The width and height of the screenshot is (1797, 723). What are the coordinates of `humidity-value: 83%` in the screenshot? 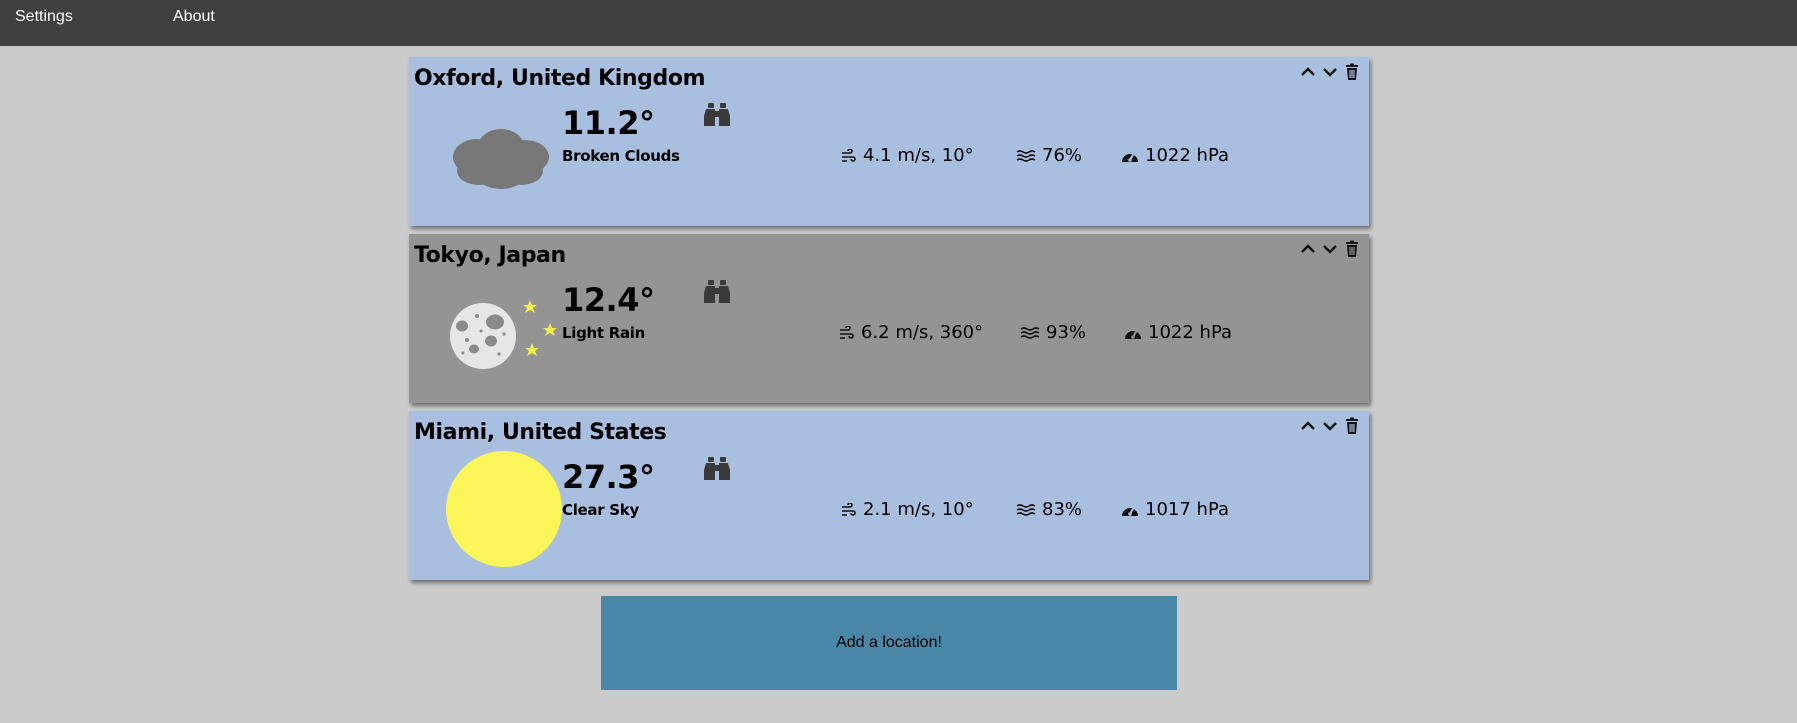 It's located at (1062, 509).